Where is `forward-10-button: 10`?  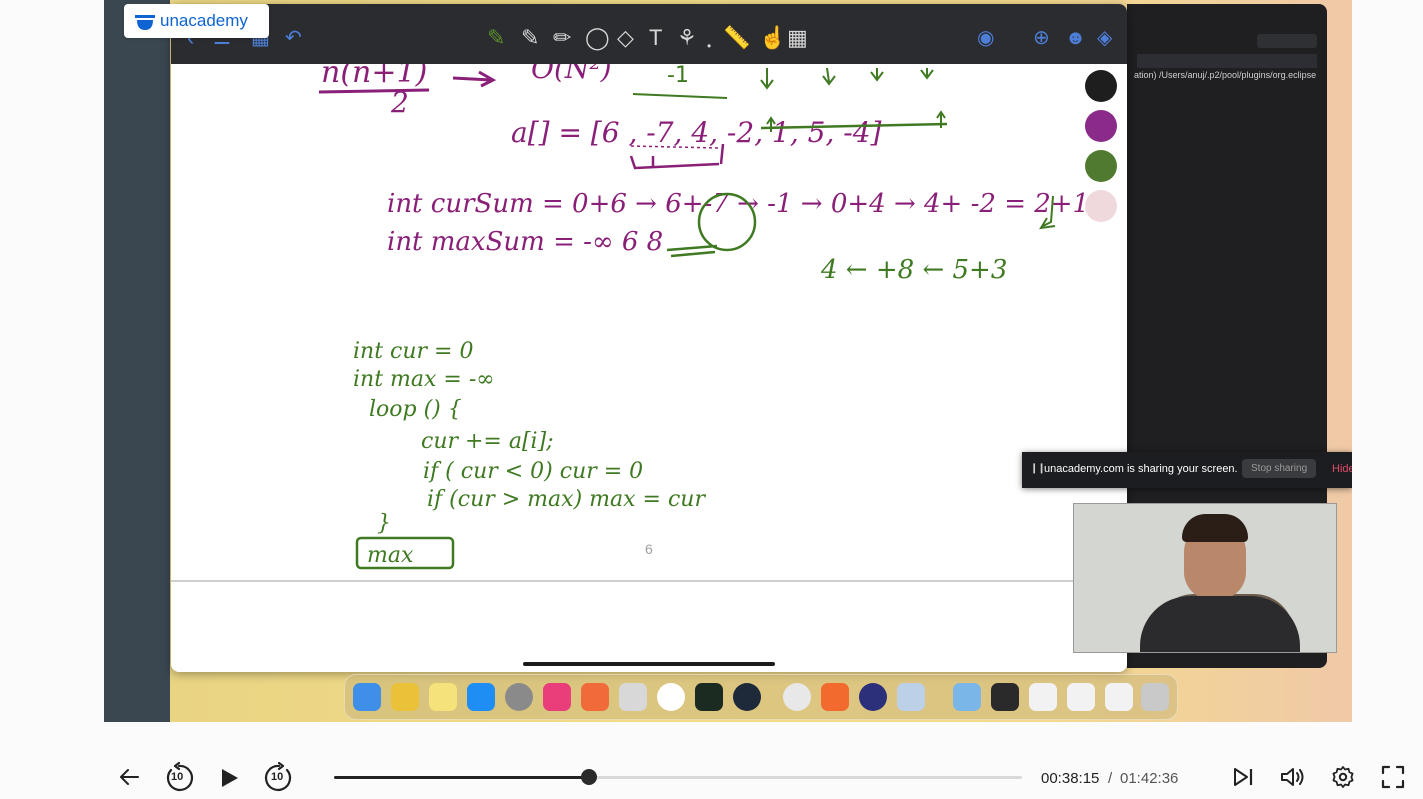 forward-10-button: 10 is located at coordinates (279, 777).